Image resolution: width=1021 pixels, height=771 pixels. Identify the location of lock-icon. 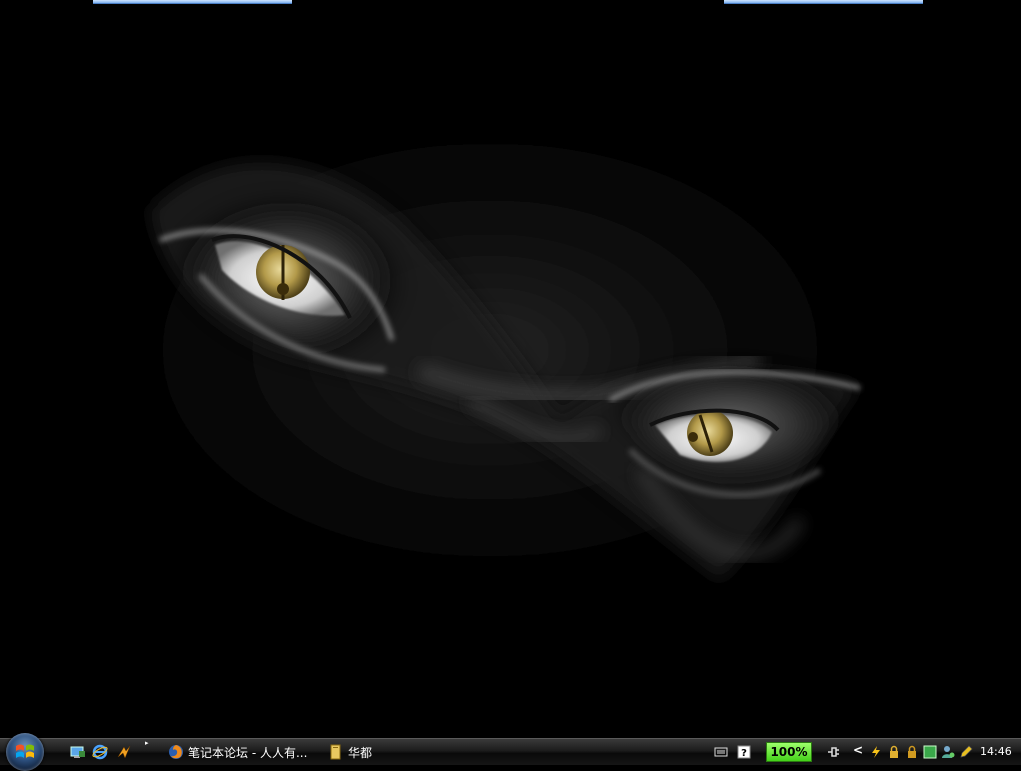
(894, 752).